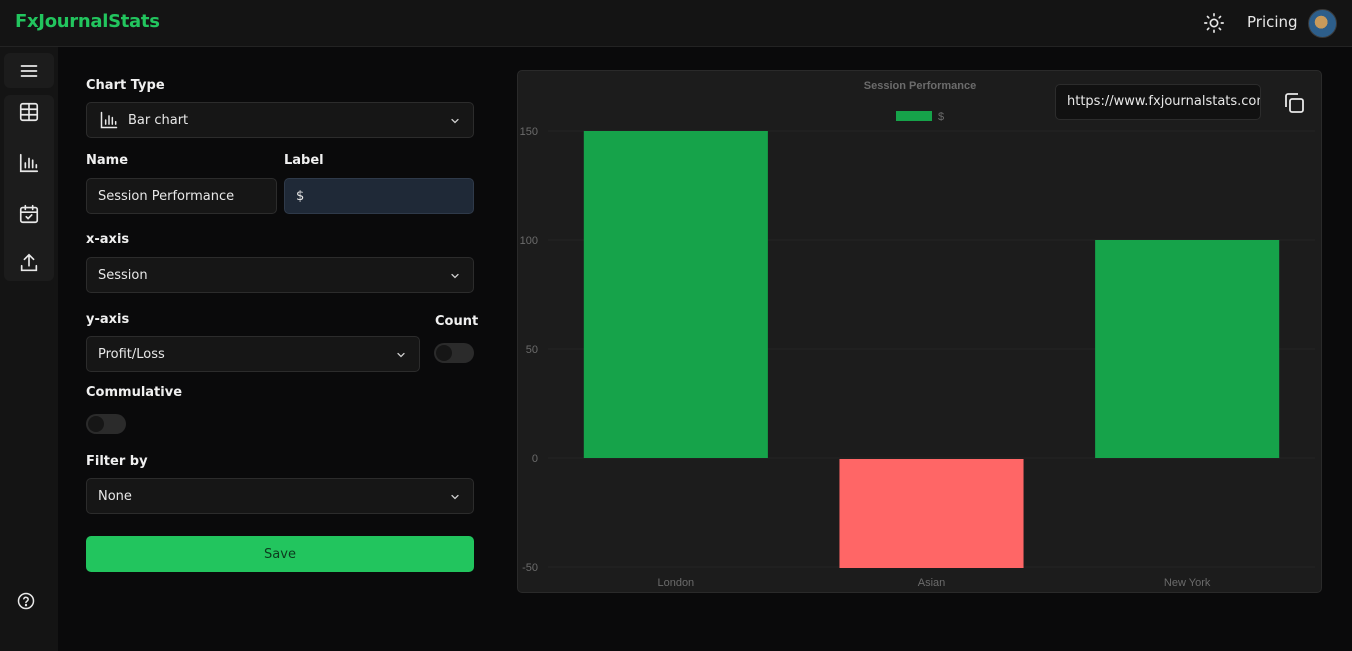  I want to click on y-tick-label: -50, so click(530, 568).